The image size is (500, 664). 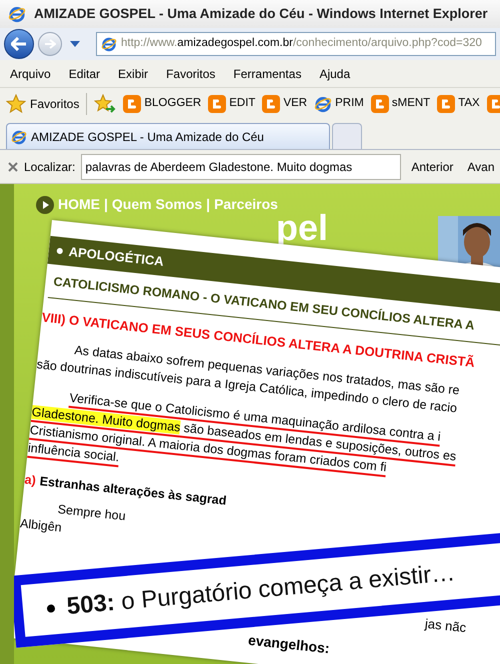 What do you see at coordinates (13, 167) in the screenshot?
I see `close-icon` at bounding box center [13, 167].